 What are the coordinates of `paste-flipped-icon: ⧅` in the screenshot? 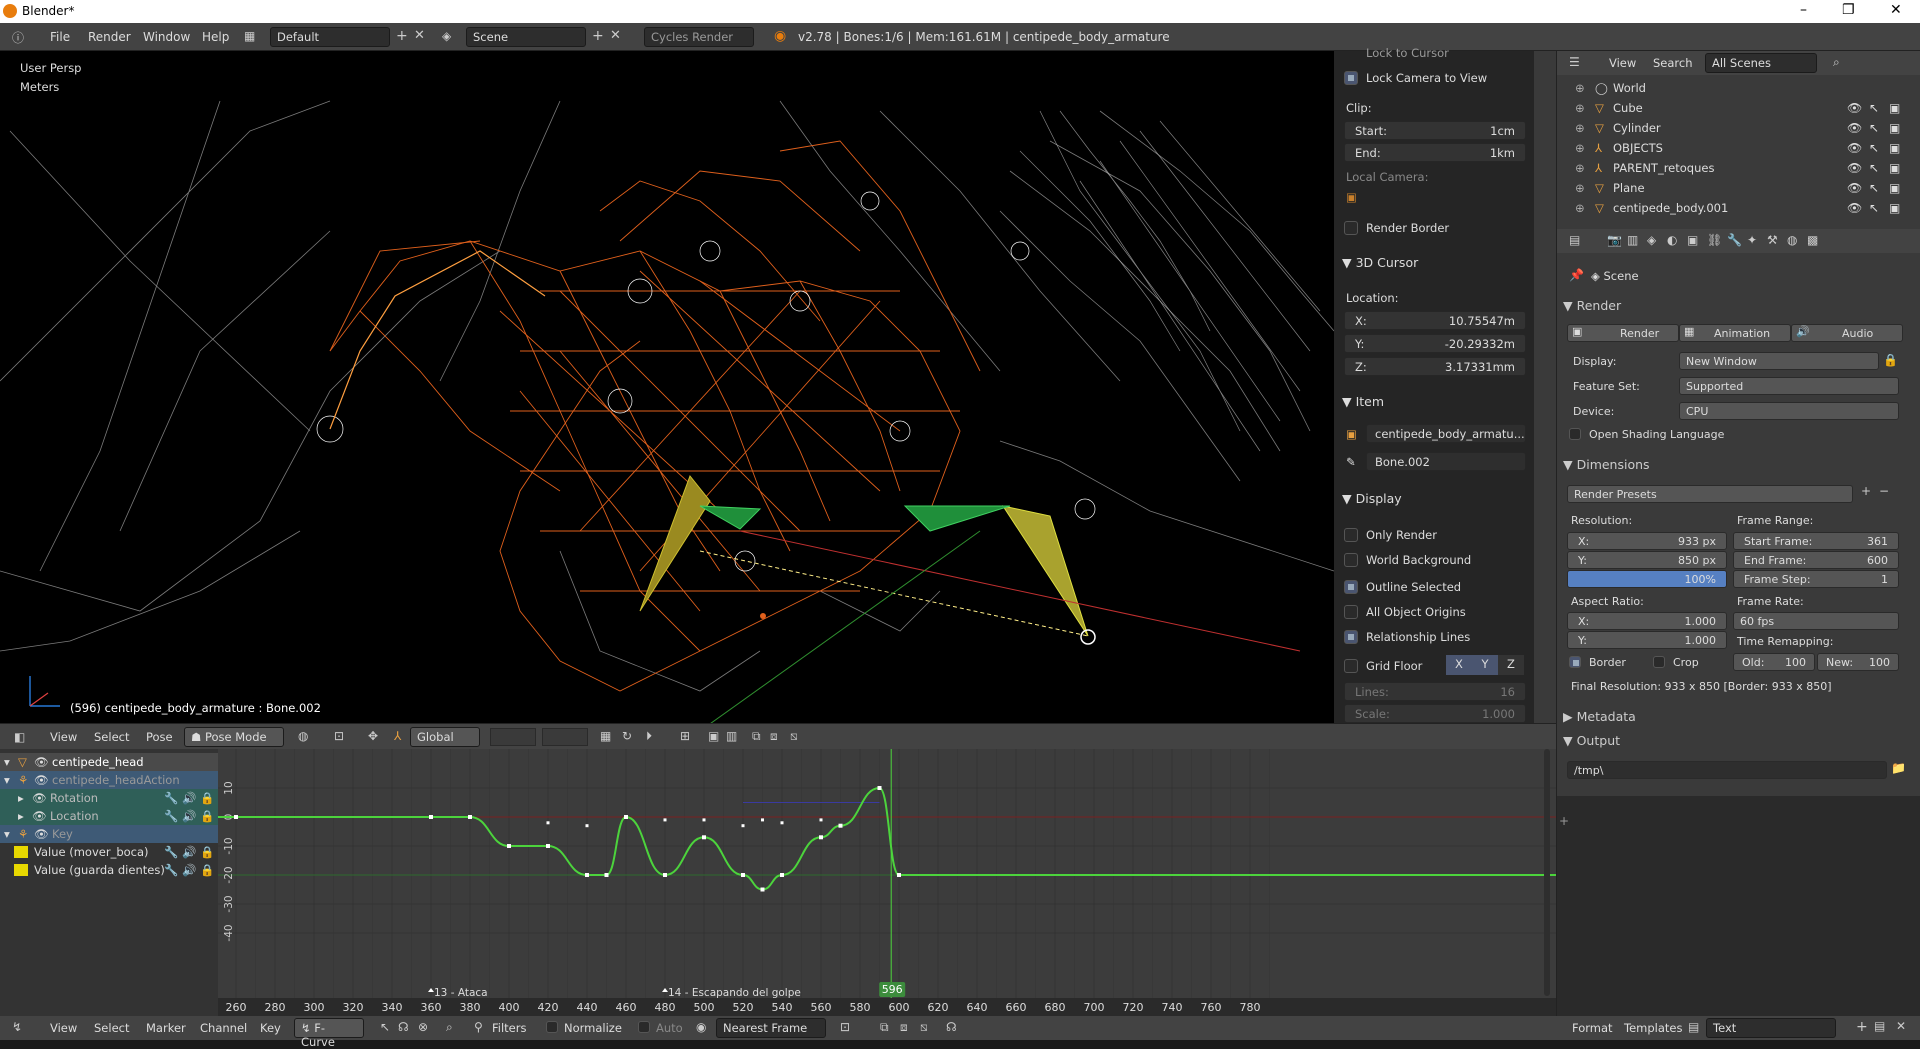 It's located at (794, 736).